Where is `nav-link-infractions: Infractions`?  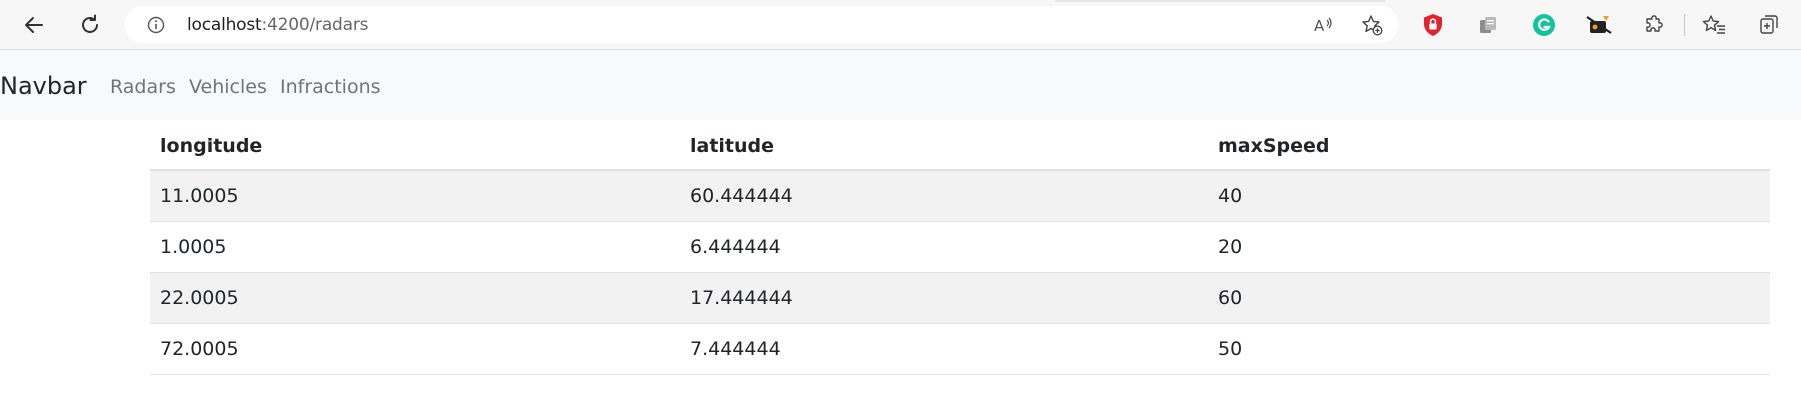 nav-link-infractions: Infractions is located at coordinates (330, 87).